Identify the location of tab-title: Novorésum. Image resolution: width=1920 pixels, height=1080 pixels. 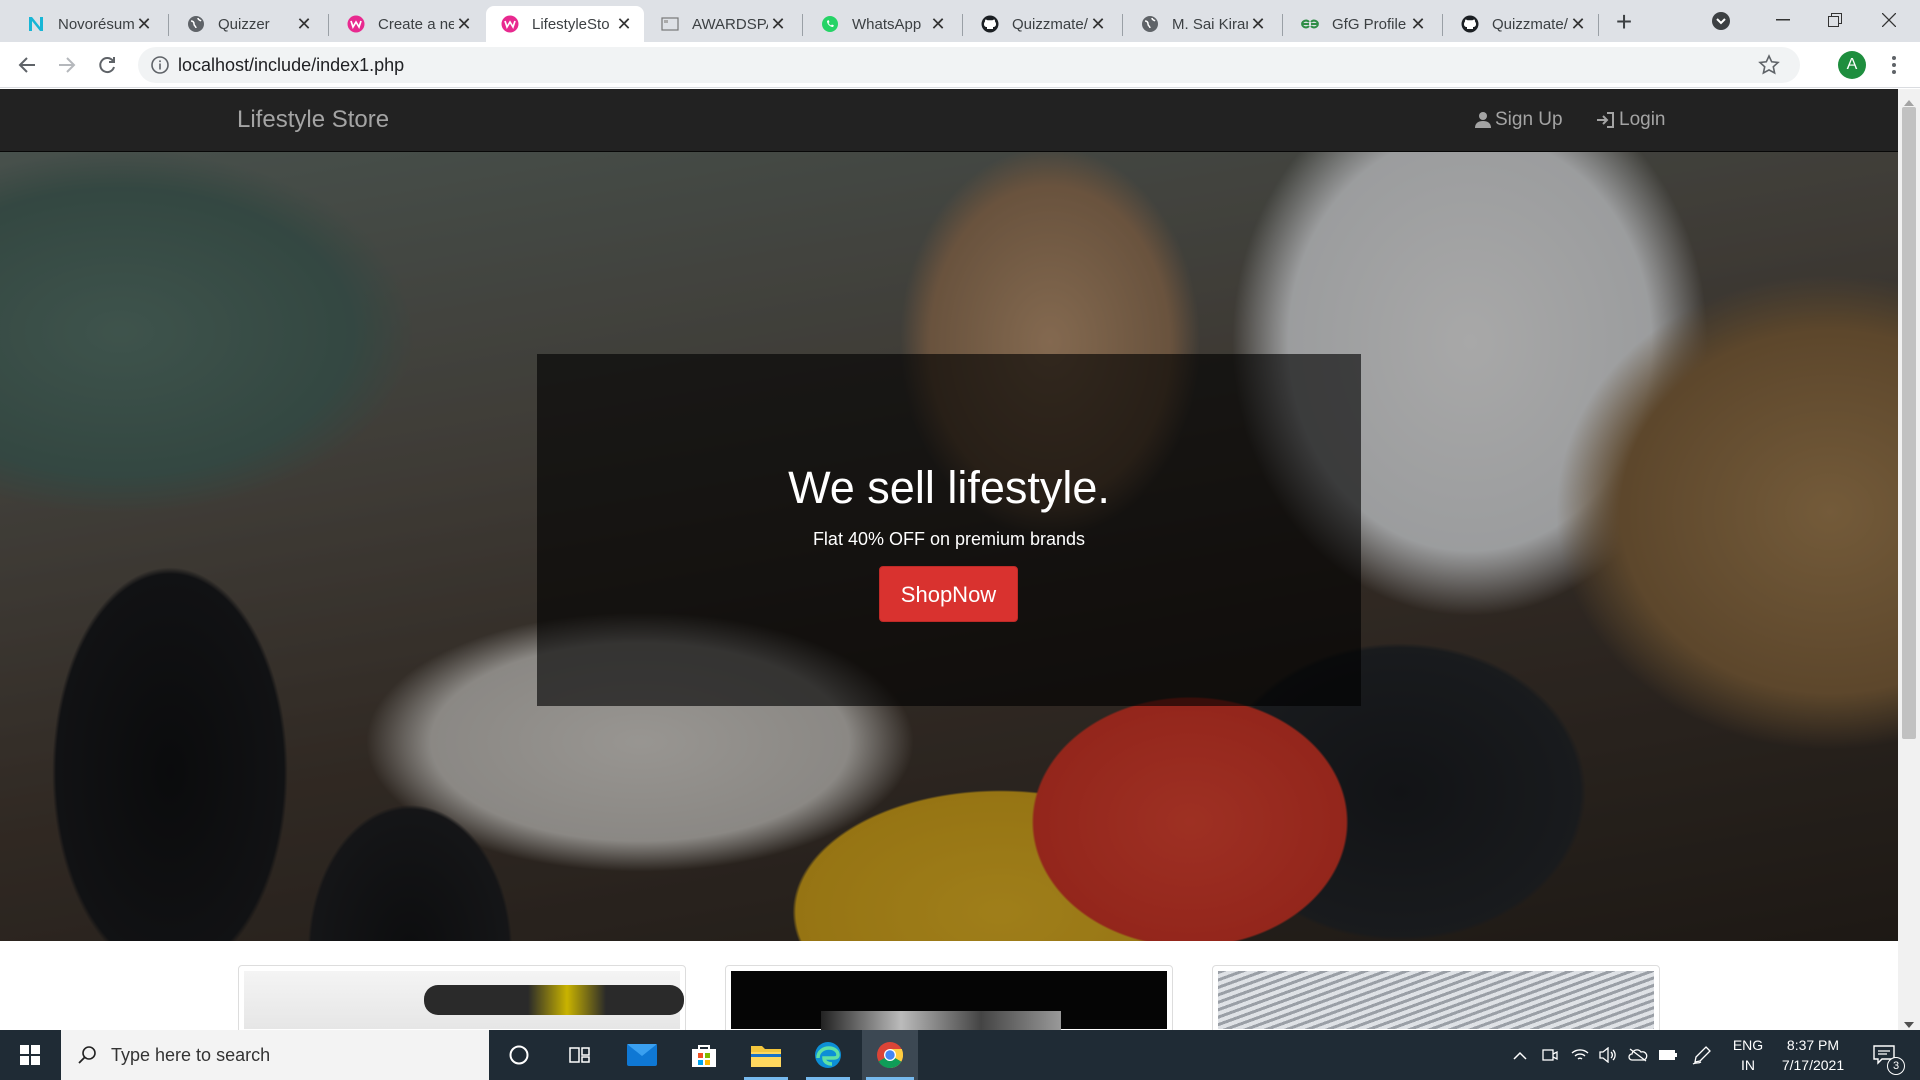
(96, 24).